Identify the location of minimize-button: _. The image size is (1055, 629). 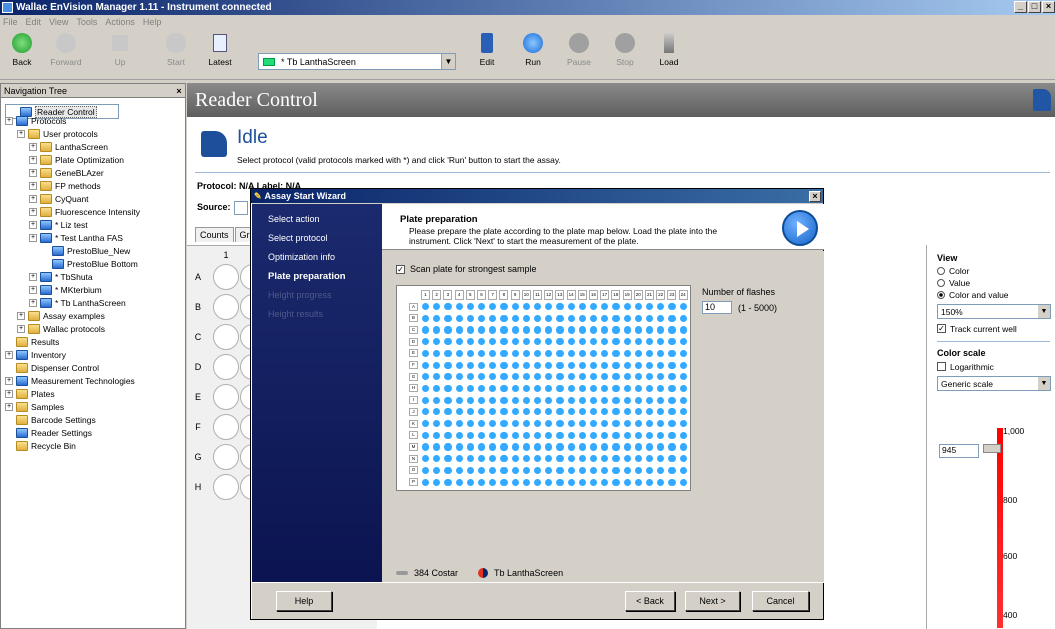
(1020, 7).